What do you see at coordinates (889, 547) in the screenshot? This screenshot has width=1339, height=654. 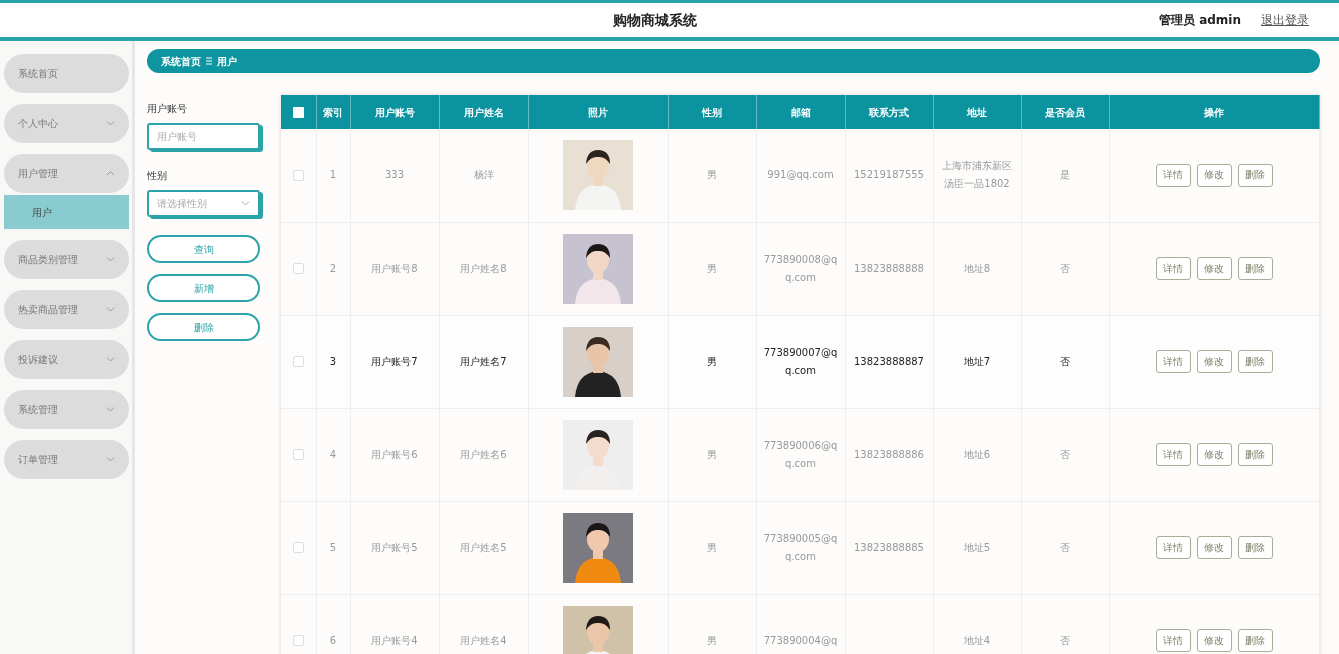 I see `table-cell: 13823888885` at bounding box center [889, 547].